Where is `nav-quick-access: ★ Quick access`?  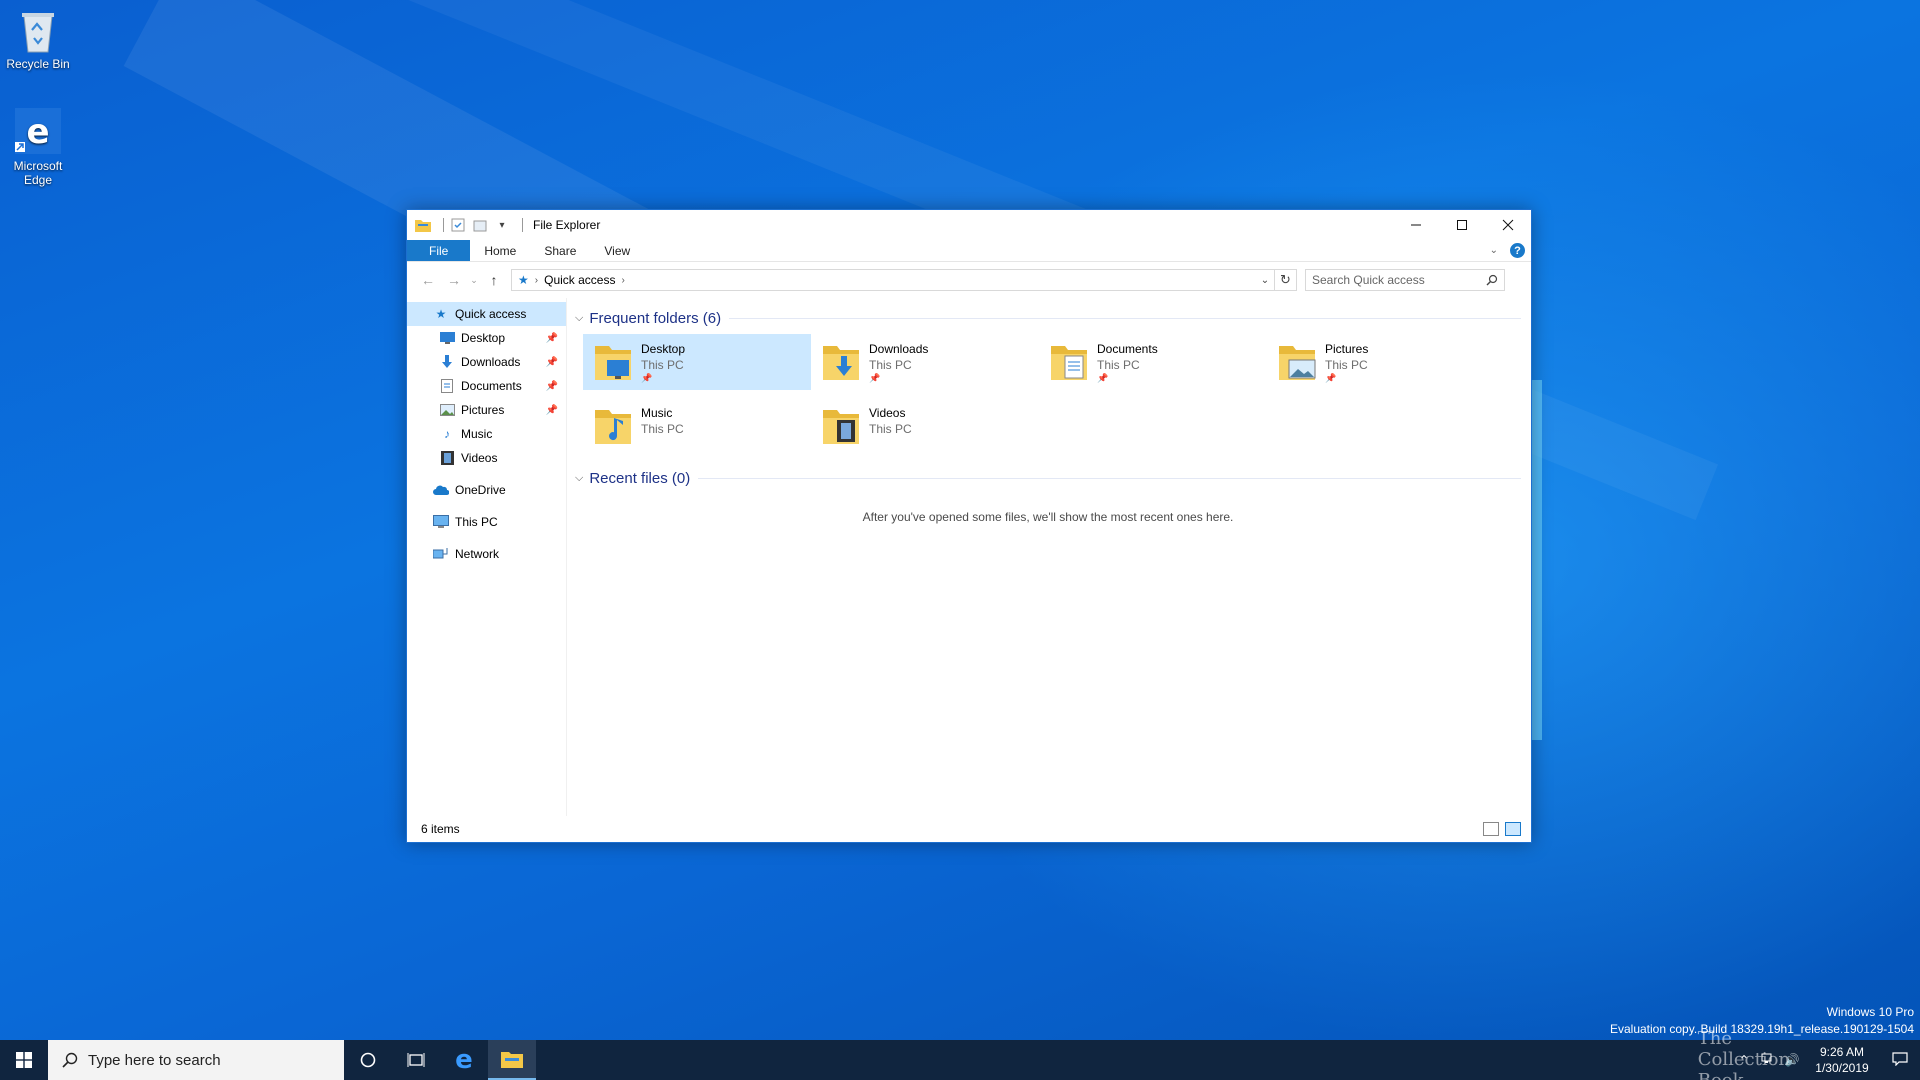 nav-quick-access: ★ Quick access is located at coordinates (486, 314).